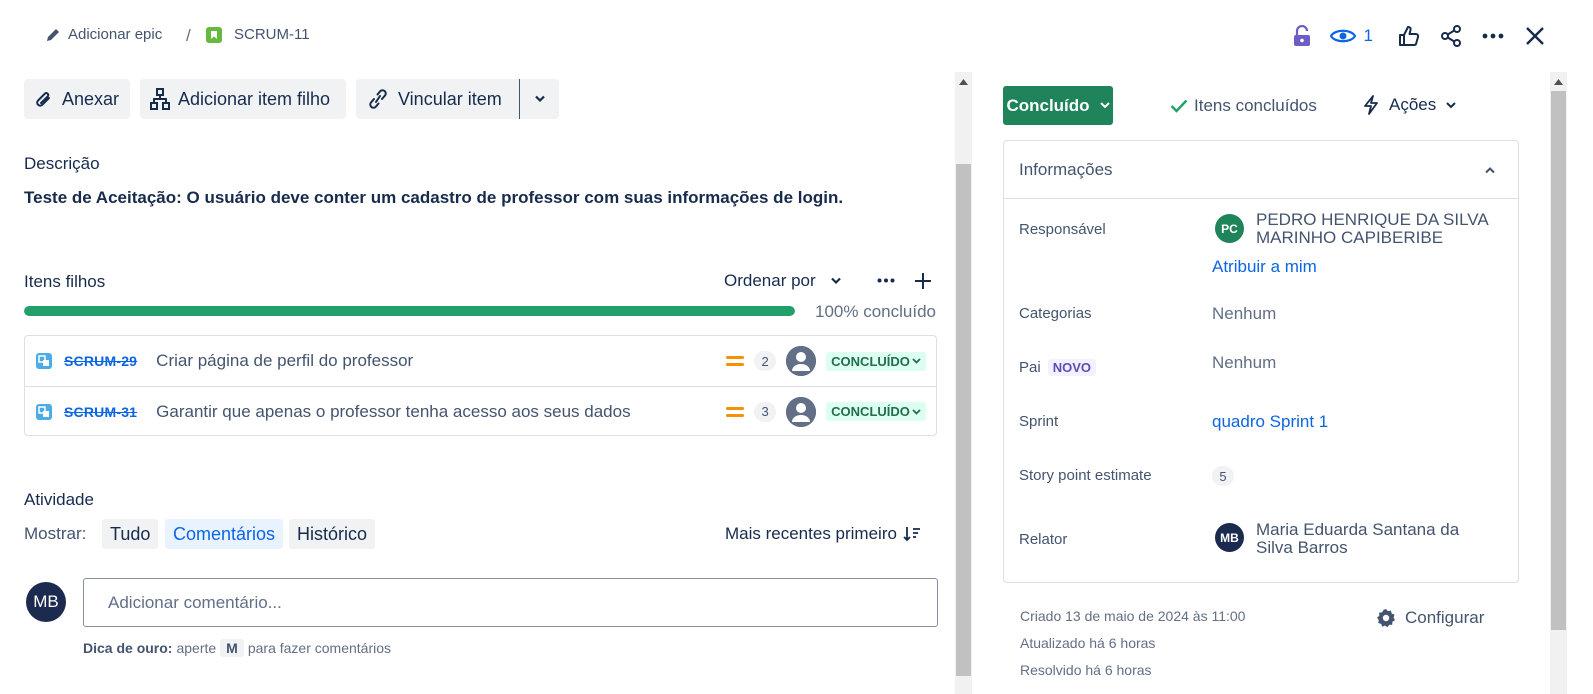 Image resolution: width=1593 pixels, height=694 pixels. What do you see at coordinates (160, 99) in the screenshot?
I see `hierarchy-icon` at bounding box center [160, 99].